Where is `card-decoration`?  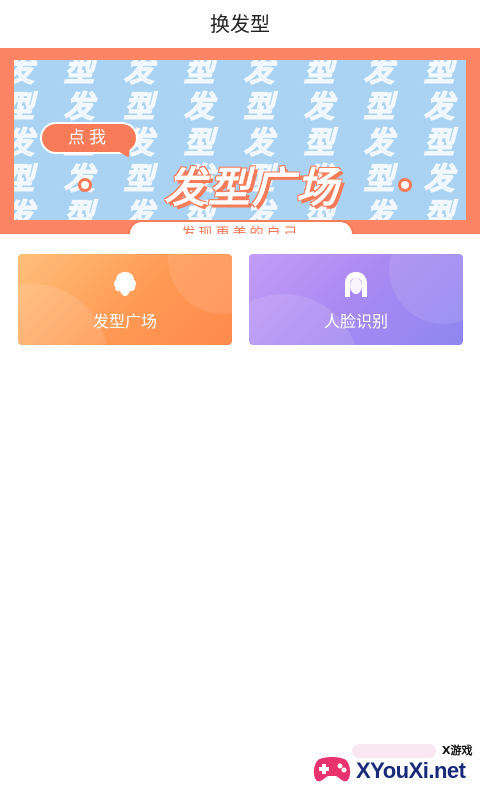
card-decoration is located at coordinates (200, 284).